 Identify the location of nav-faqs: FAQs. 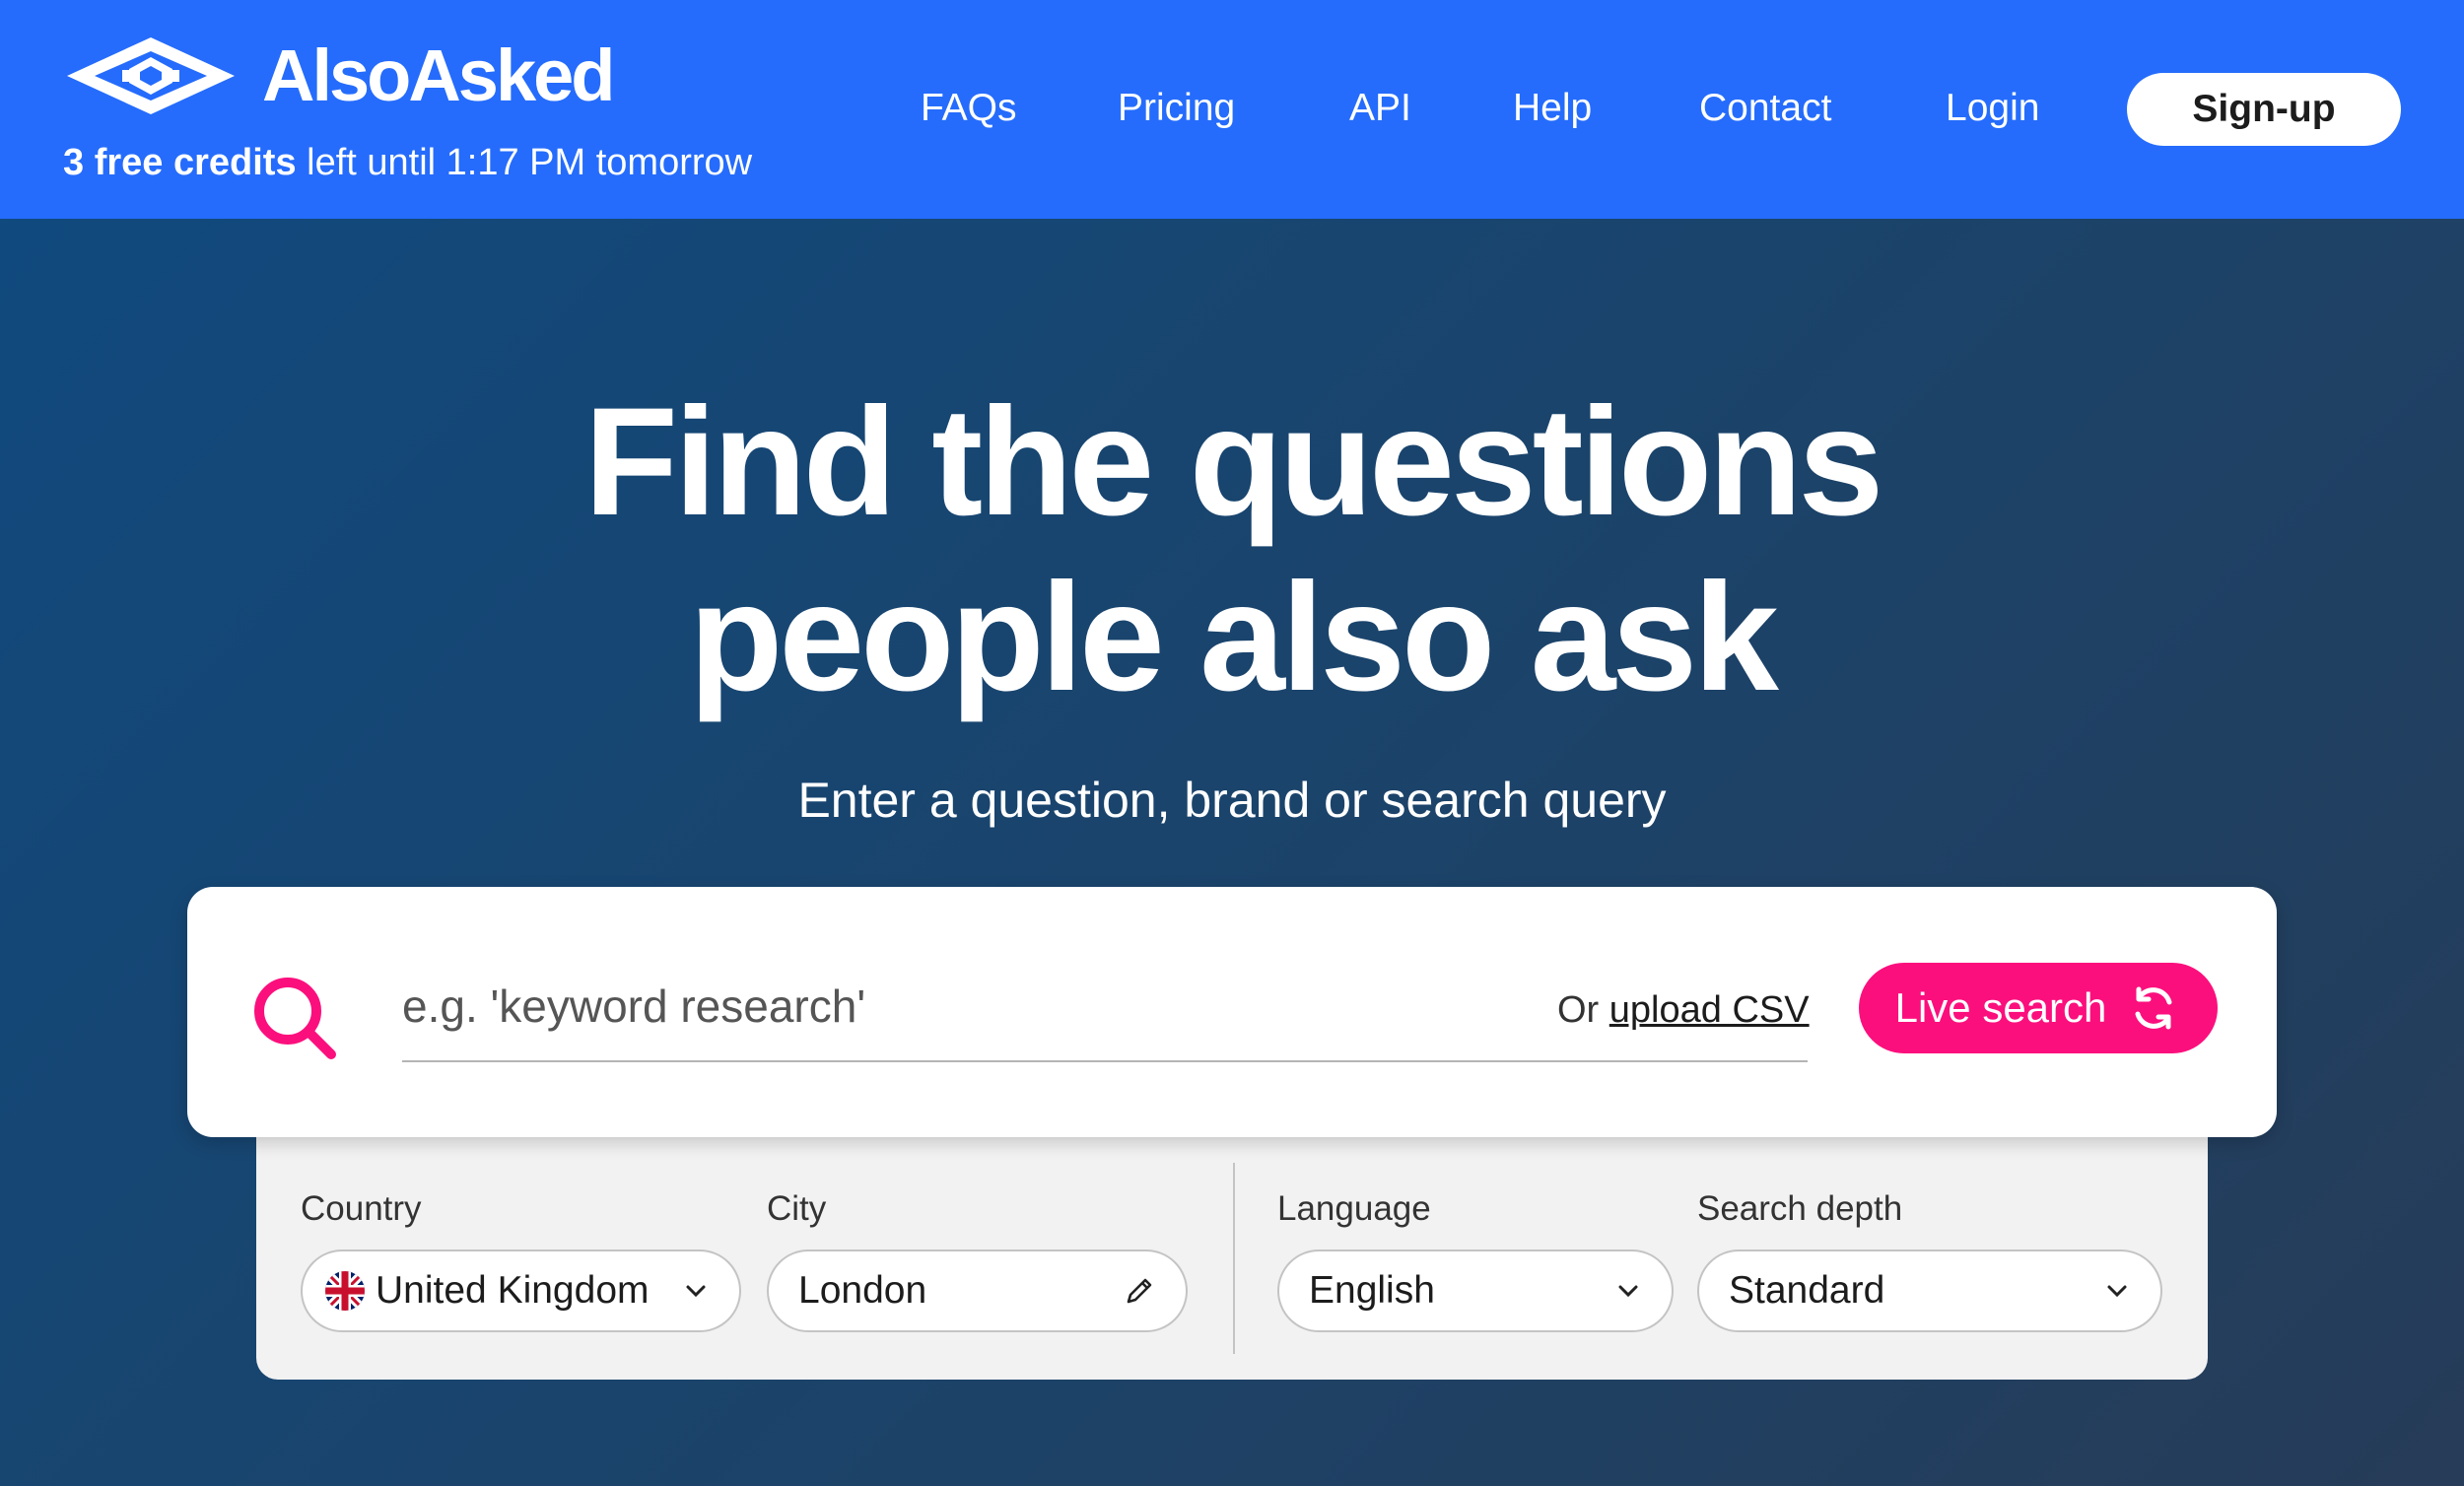
(969, 108).